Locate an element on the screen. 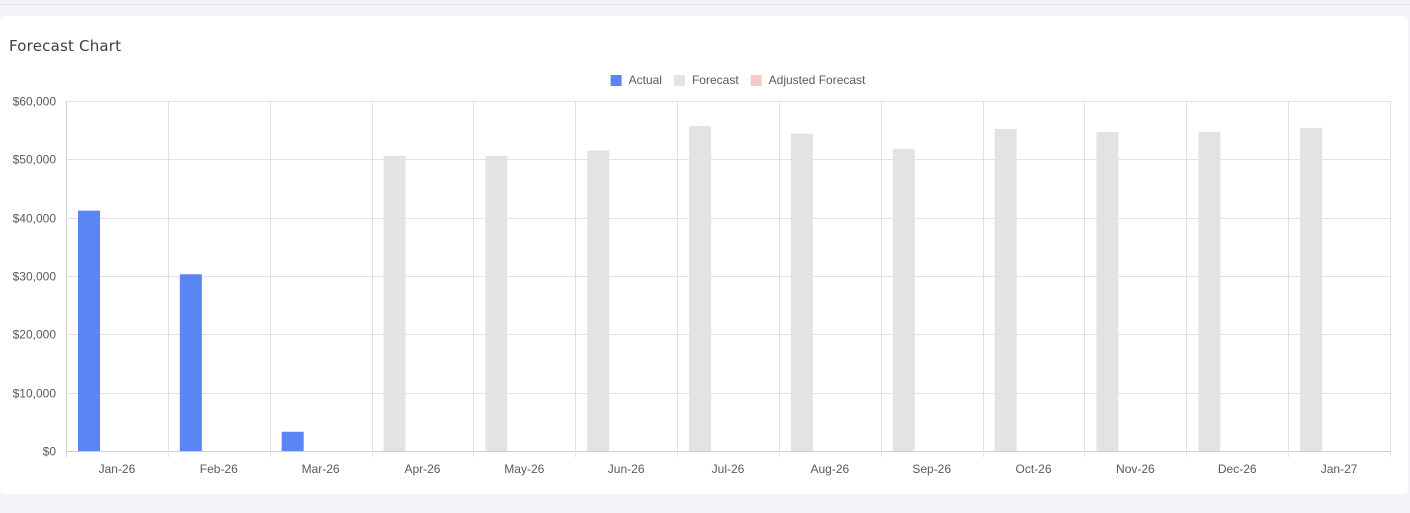 This screenshot has width=1410, height=513. x-tick-label: Apr-26 is located at coordinates (422, 469).